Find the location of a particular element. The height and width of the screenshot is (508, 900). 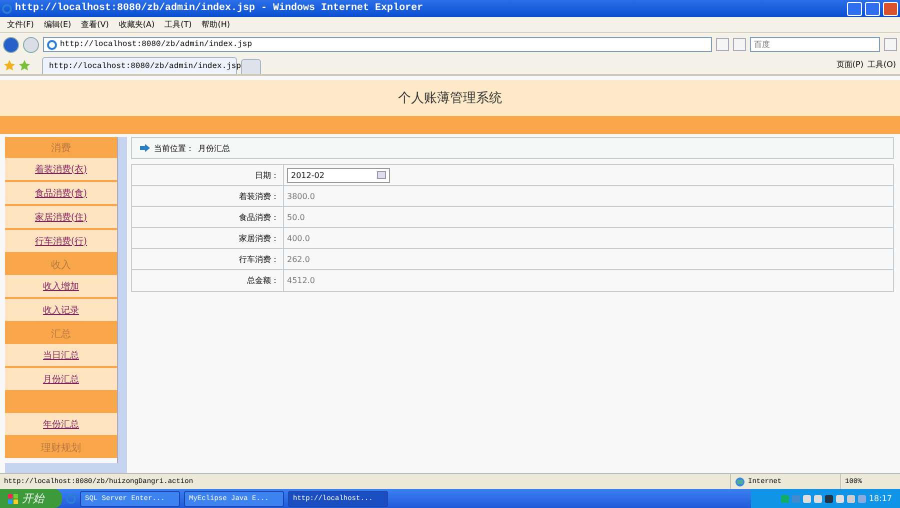

close-button is located at coordinates (890, 9).